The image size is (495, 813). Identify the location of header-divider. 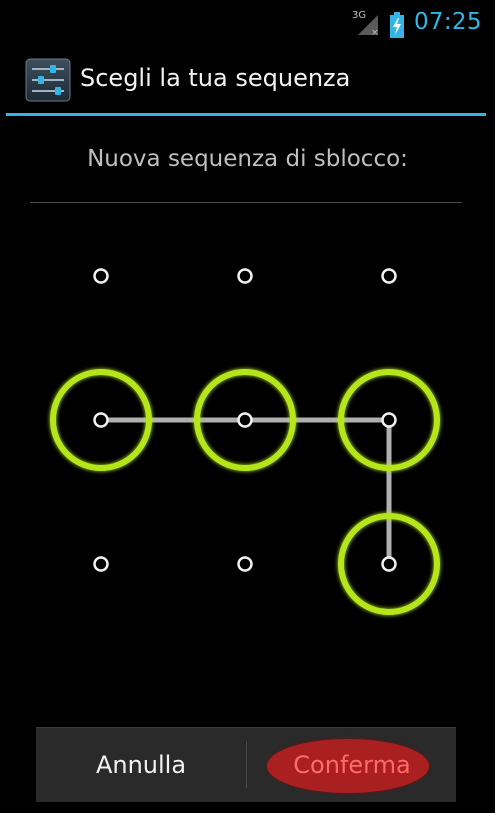
(246, 202).